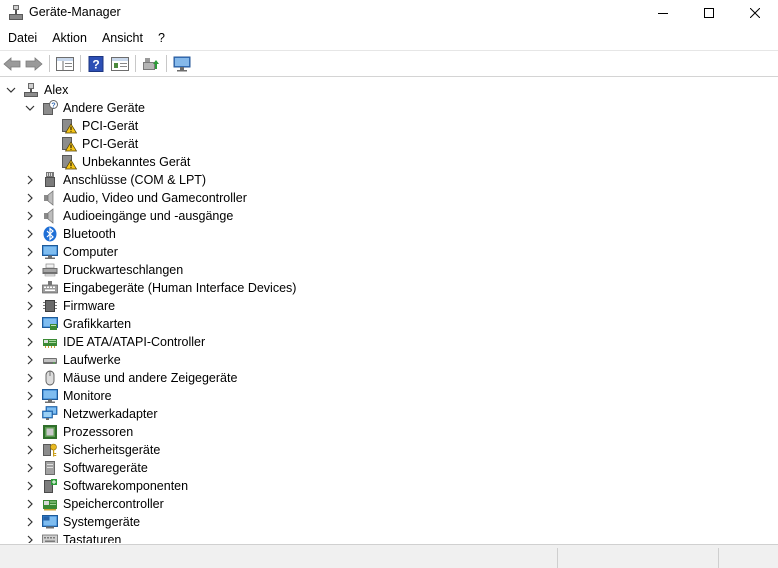  Describe the element at coordinates (16, 12) in the screenshot. I see `device-manager-icon` at that location.